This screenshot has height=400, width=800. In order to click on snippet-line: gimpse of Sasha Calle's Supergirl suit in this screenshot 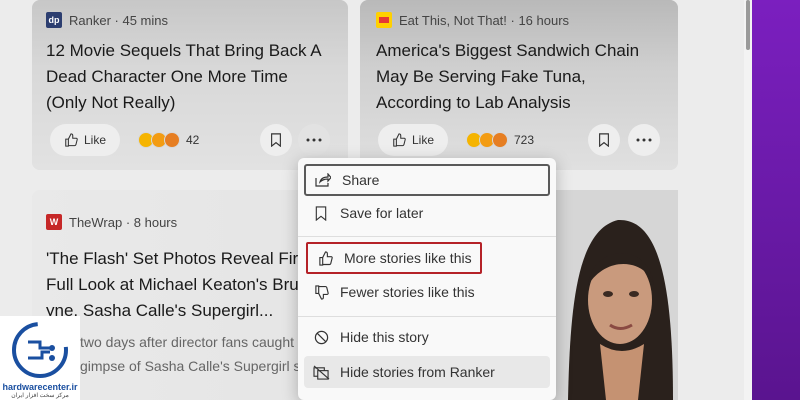, I will do `click(191, 366)`.